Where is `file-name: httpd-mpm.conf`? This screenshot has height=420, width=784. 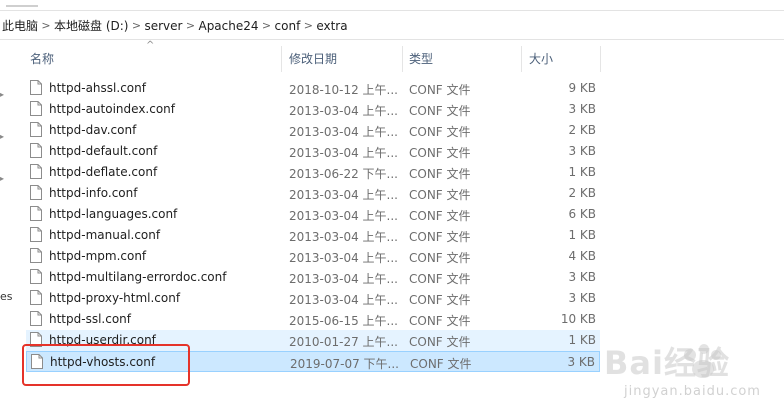
file-name: httpd-mpm.conf is located at coordinates (98, 256).